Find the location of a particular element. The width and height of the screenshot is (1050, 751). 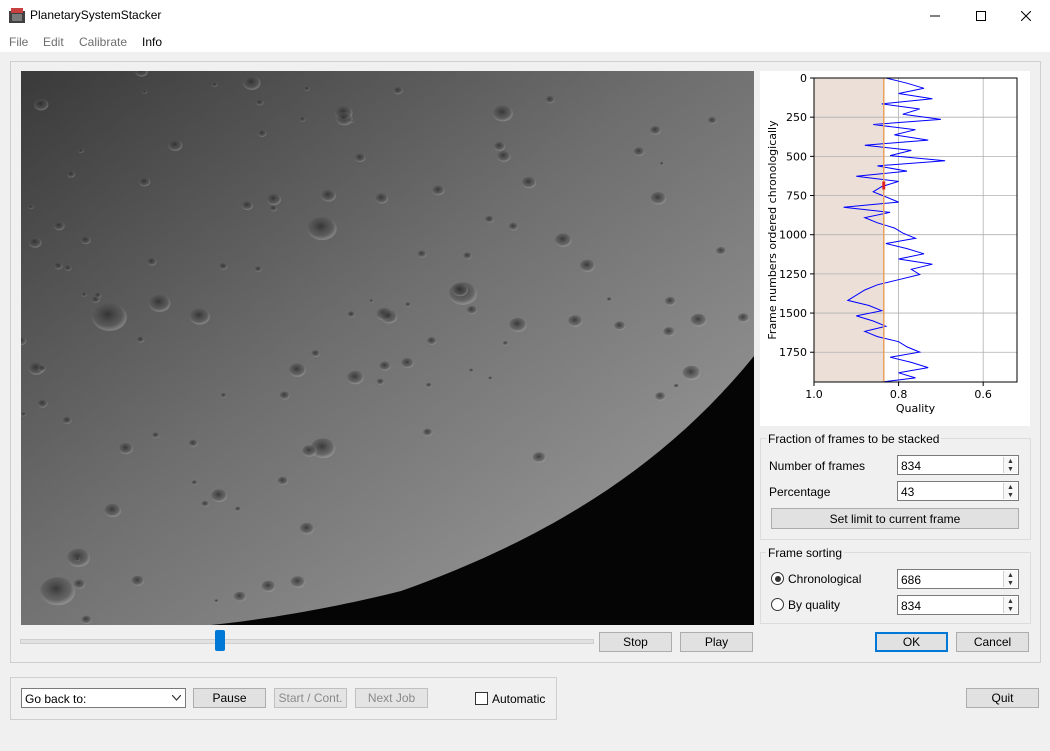

frame-slider-handle is located at coordinates (220, 640).